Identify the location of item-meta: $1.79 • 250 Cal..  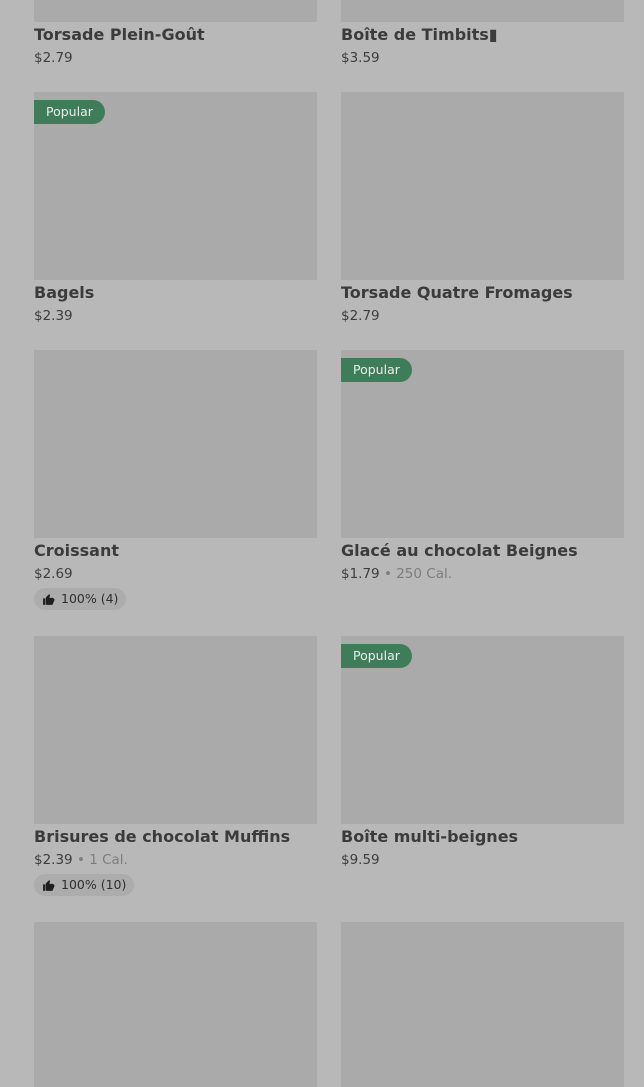
(396, 574).